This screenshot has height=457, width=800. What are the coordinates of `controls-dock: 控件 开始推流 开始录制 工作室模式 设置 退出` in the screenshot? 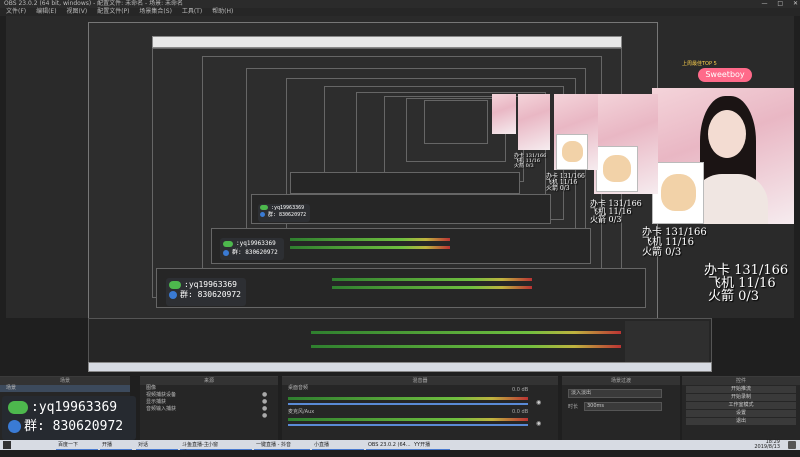 It's located at (741, 408).